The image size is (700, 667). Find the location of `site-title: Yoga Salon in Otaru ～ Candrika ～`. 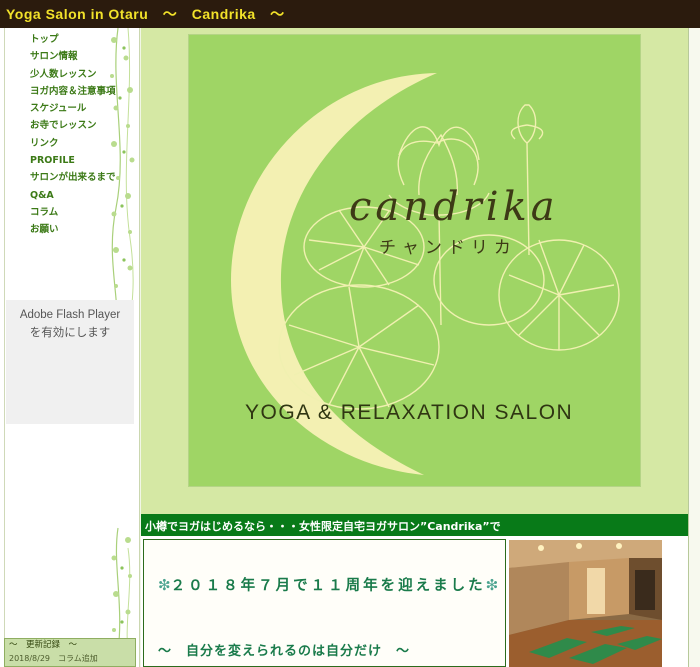

site-title: Yoga Salon in Otaru ～ Candrika ～ is located at coordinates (145, 14).